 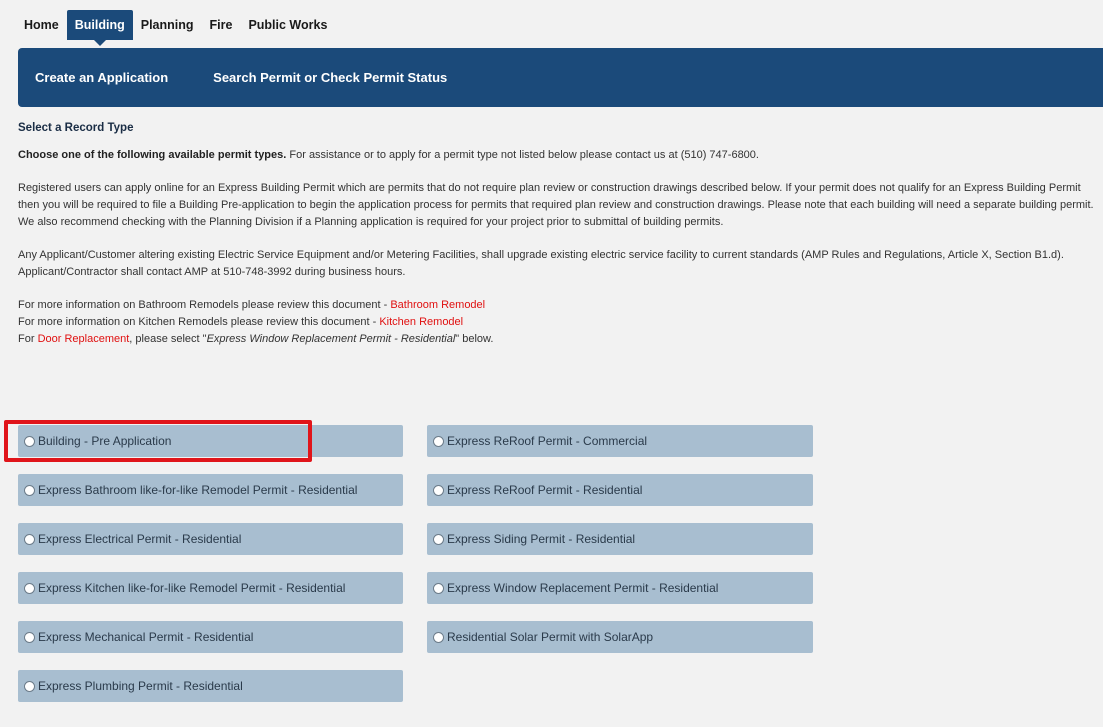 What do you see at coordinates (221, 25) in the screenshot?
I see `tab-fire: Fire` at bounding box center [221, 25].